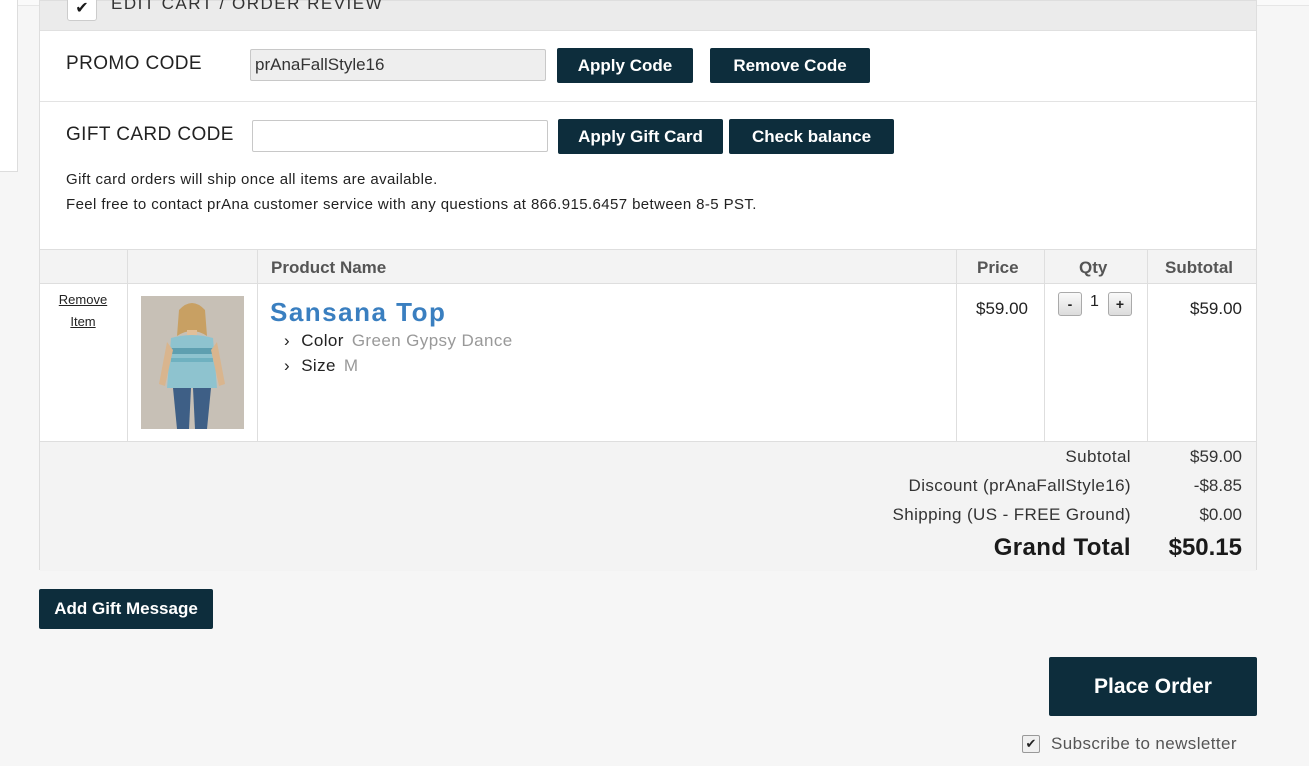  Describe the element at coordinates (432, 340) in the screenshot. I see `option-value: Green Gypsy Dance` at that location.